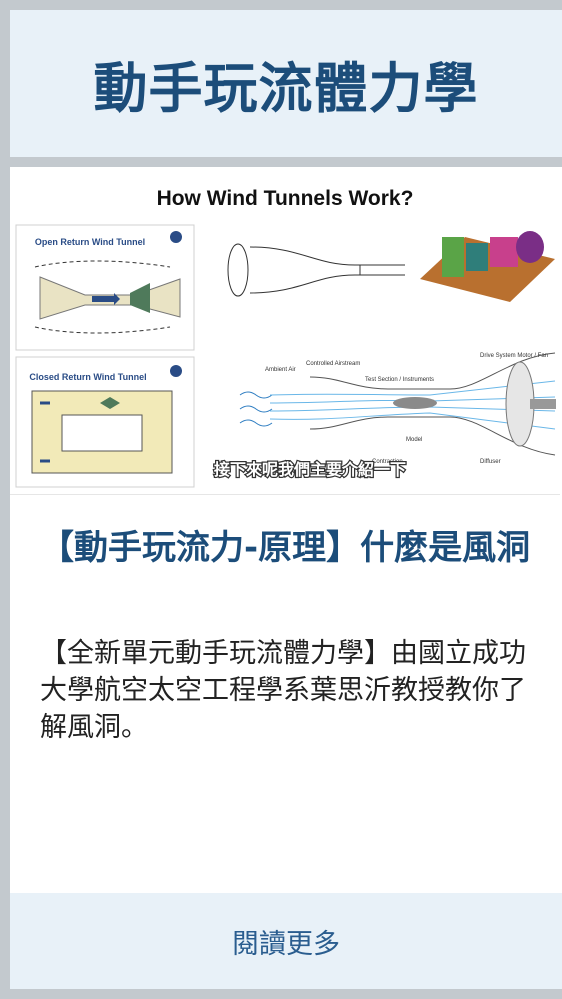 The image size is (562, 999). Describe the element at coordinates (414, 440) in the screenshot. I see `label-model: Model` at that location.